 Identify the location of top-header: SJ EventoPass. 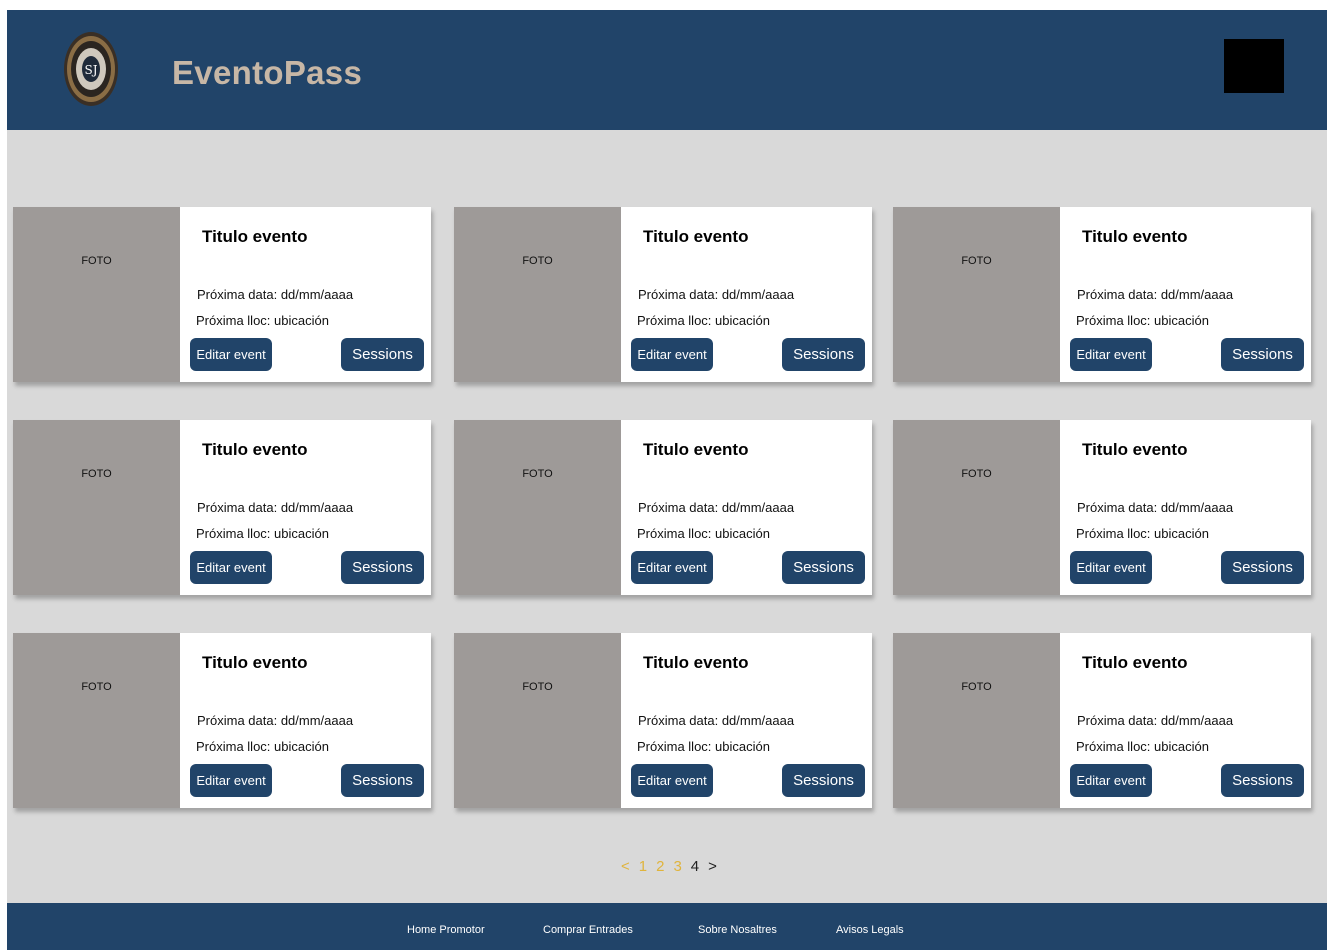
(667, 70).